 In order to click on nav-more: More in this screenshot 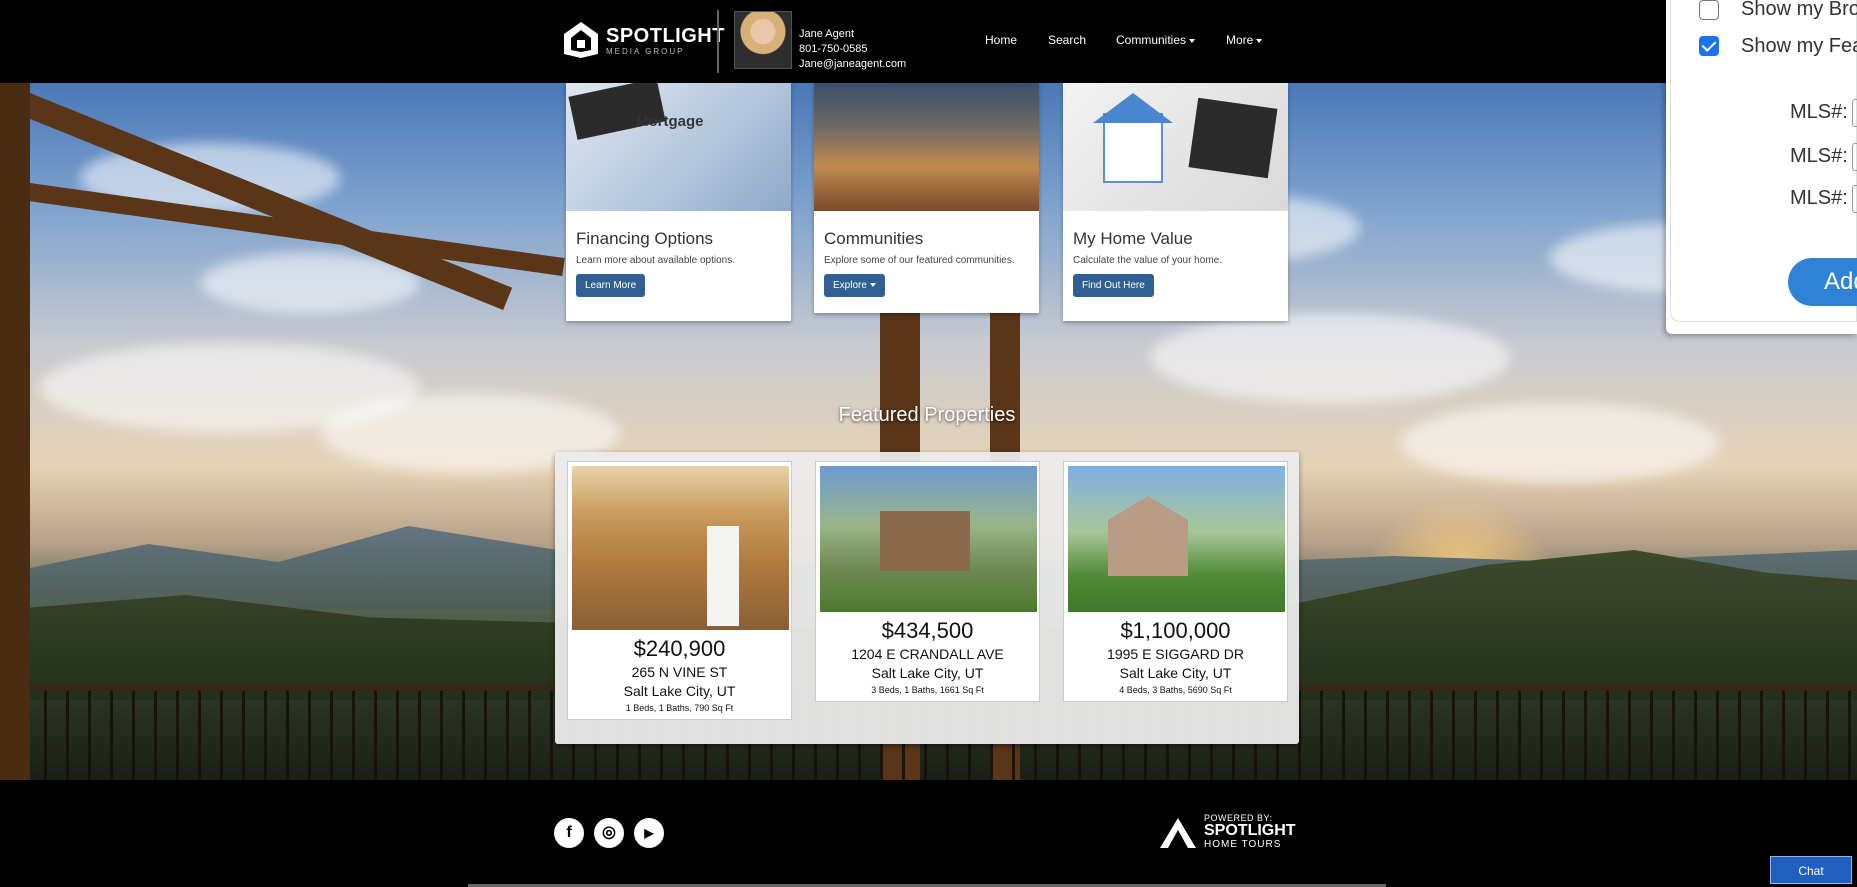, I will do `click(1244, 40)`.